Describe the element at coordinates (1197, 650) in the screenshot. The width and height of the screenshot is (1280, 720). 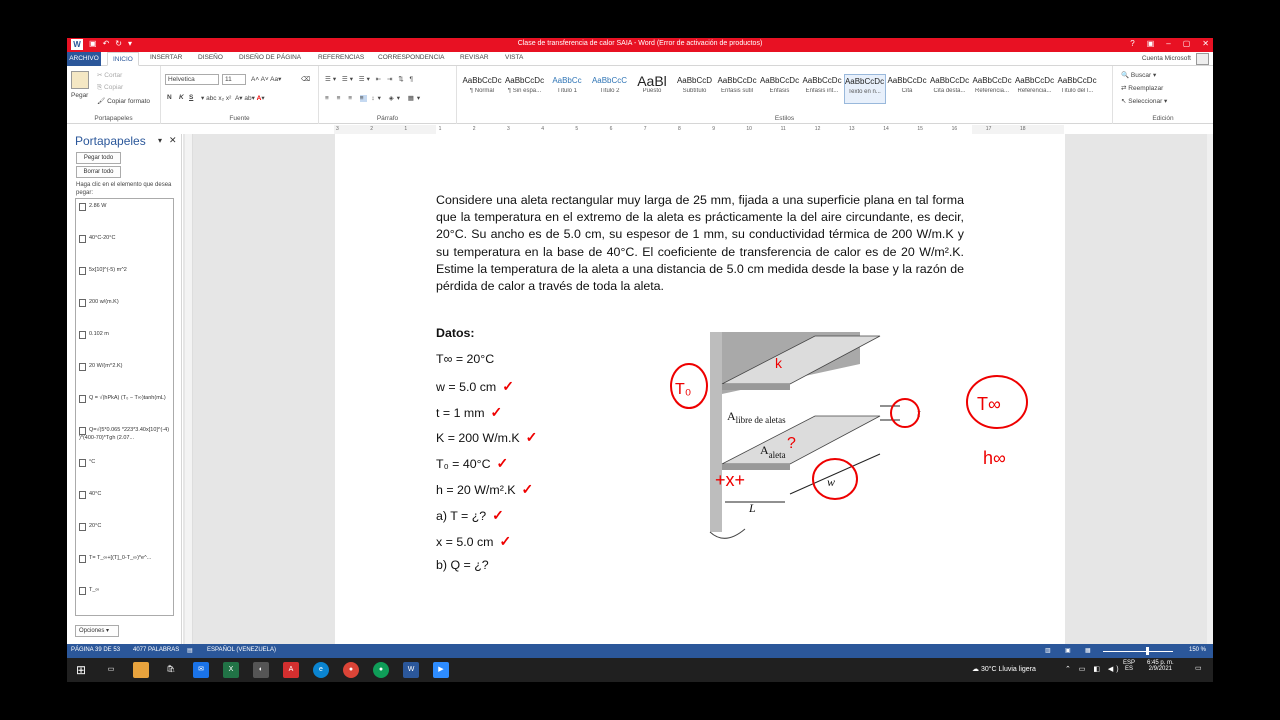
I see `zoom-level: 150 %` at that location.